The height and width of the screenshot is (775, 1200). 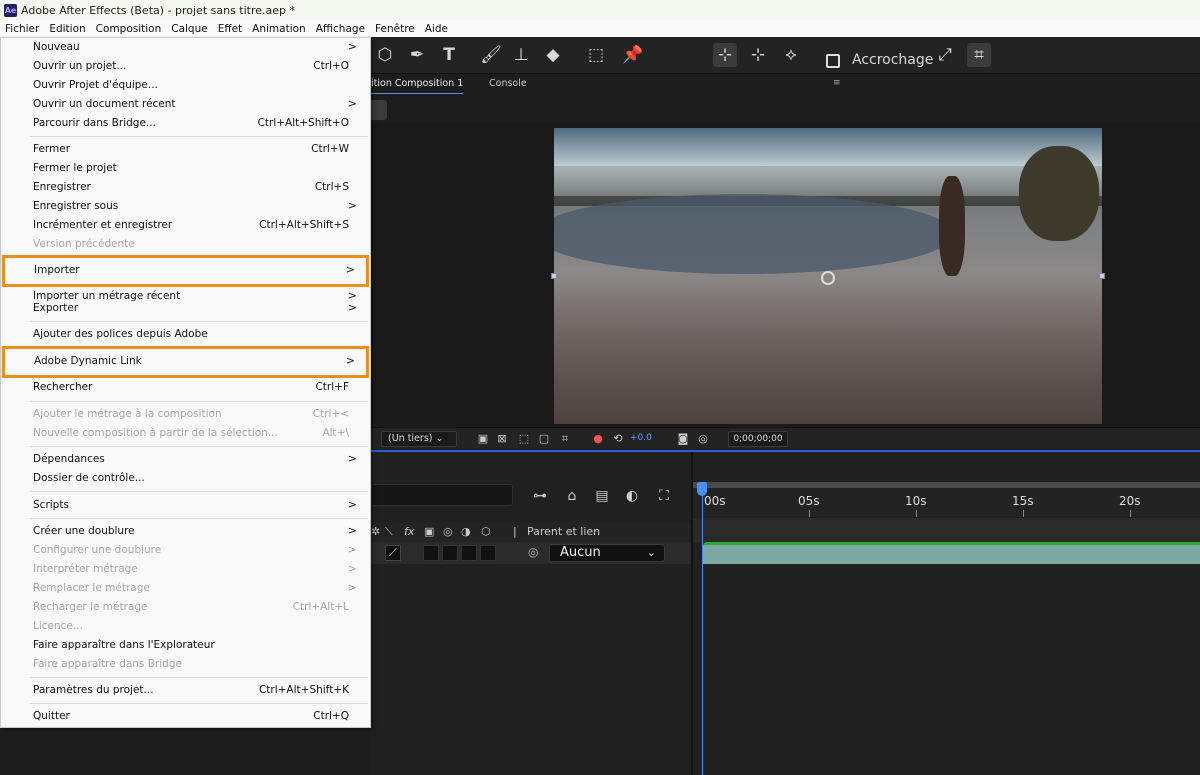 What do you see at coordinates (448, 531) in the screenshot?
I see `motion-blur-switch-icon: ◎` at bounding box center [448, 531].